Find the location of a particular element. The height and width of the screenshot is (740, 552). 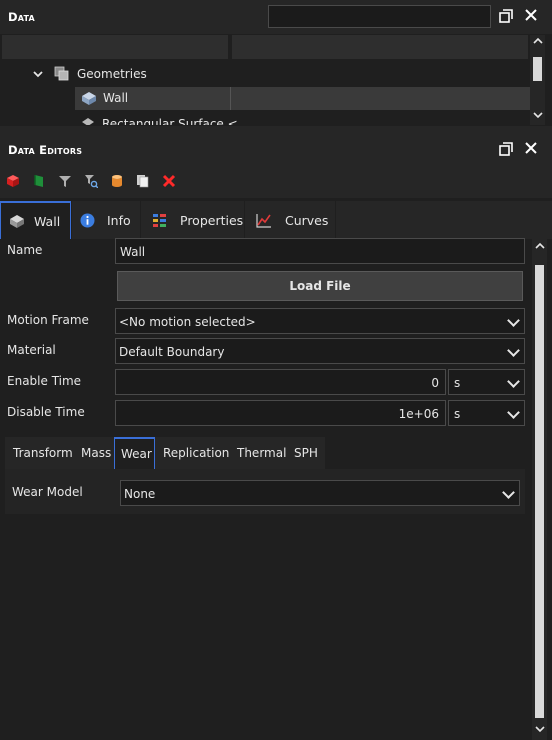

data-scrollbar is located at coordinates (537, 80).